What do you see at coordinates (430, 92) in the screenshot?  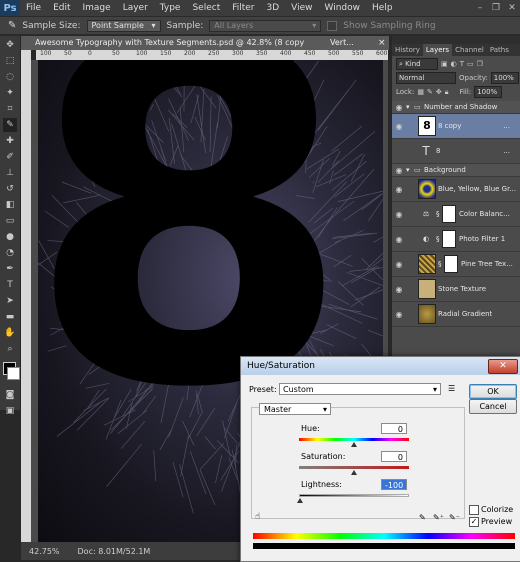 I see `lock-paint-icon: ✎` at bounding box center [430, 92].